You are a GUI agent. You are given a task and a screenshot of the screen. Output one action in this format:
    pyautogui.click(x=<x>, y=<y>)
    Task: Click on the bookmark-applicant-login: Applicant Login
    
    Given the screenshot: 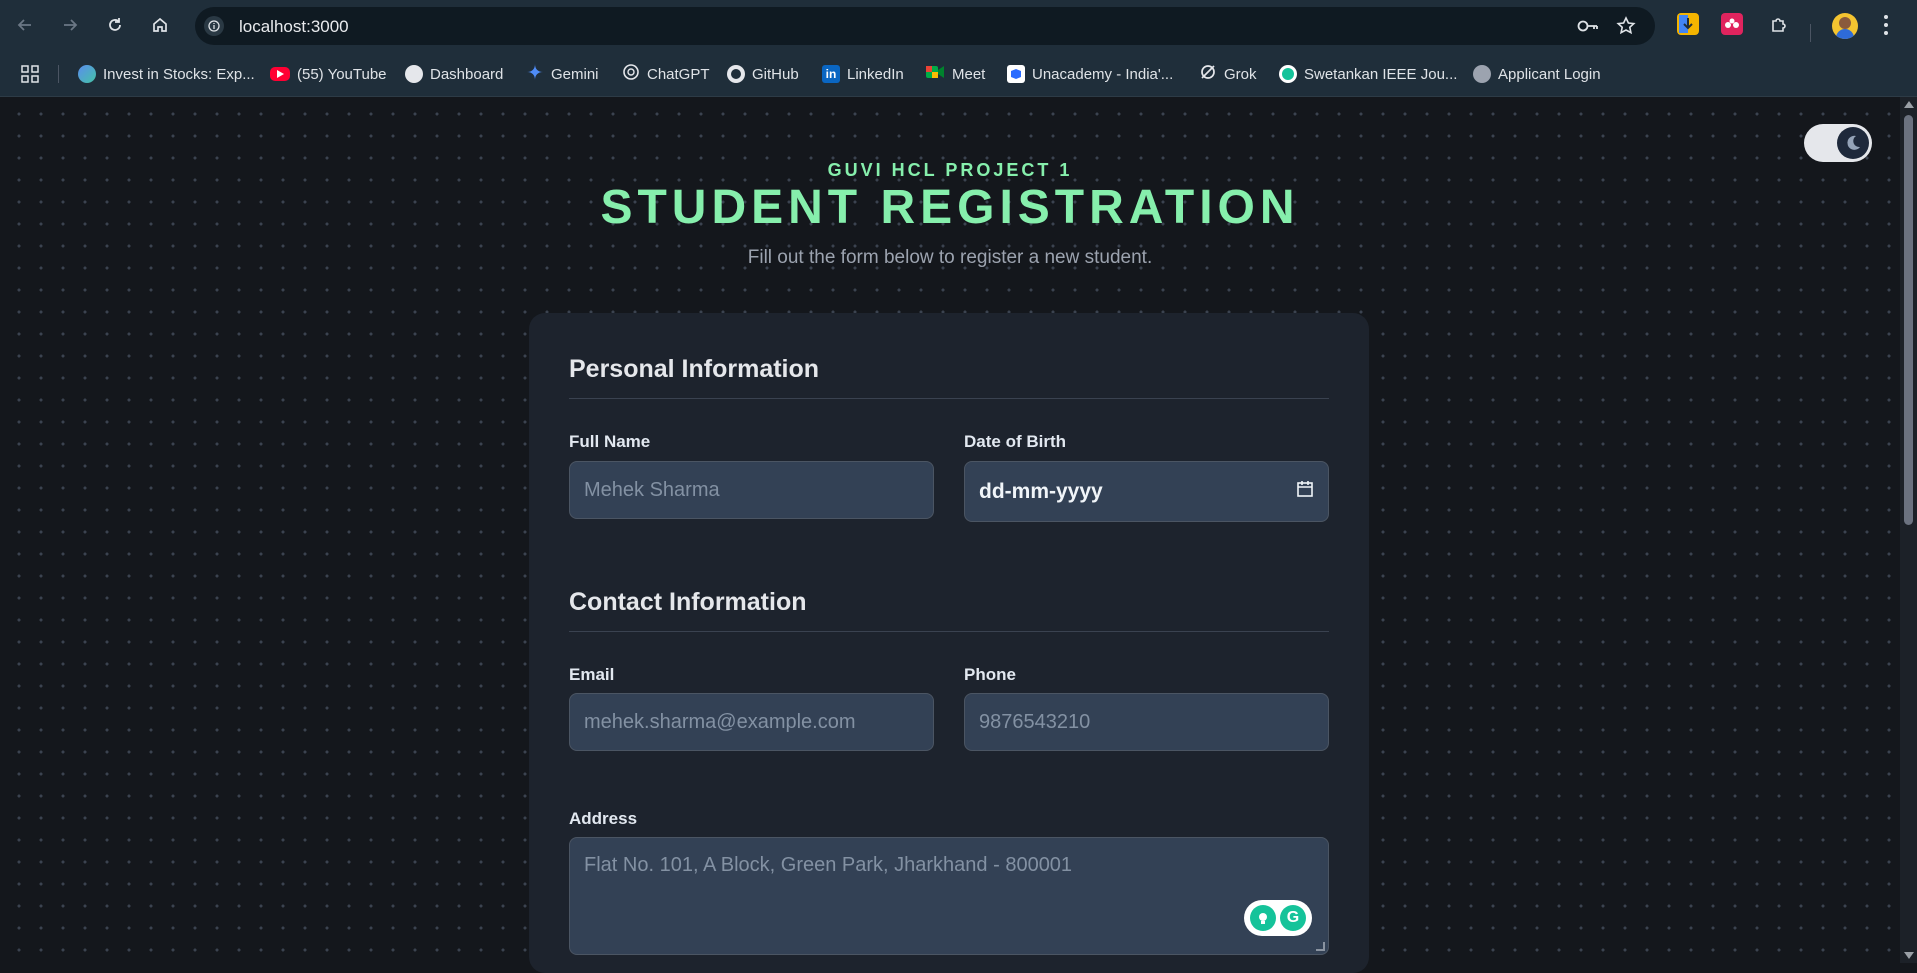 What is the action you would take?
    pyautogui.click(x=1537, y=74)
    